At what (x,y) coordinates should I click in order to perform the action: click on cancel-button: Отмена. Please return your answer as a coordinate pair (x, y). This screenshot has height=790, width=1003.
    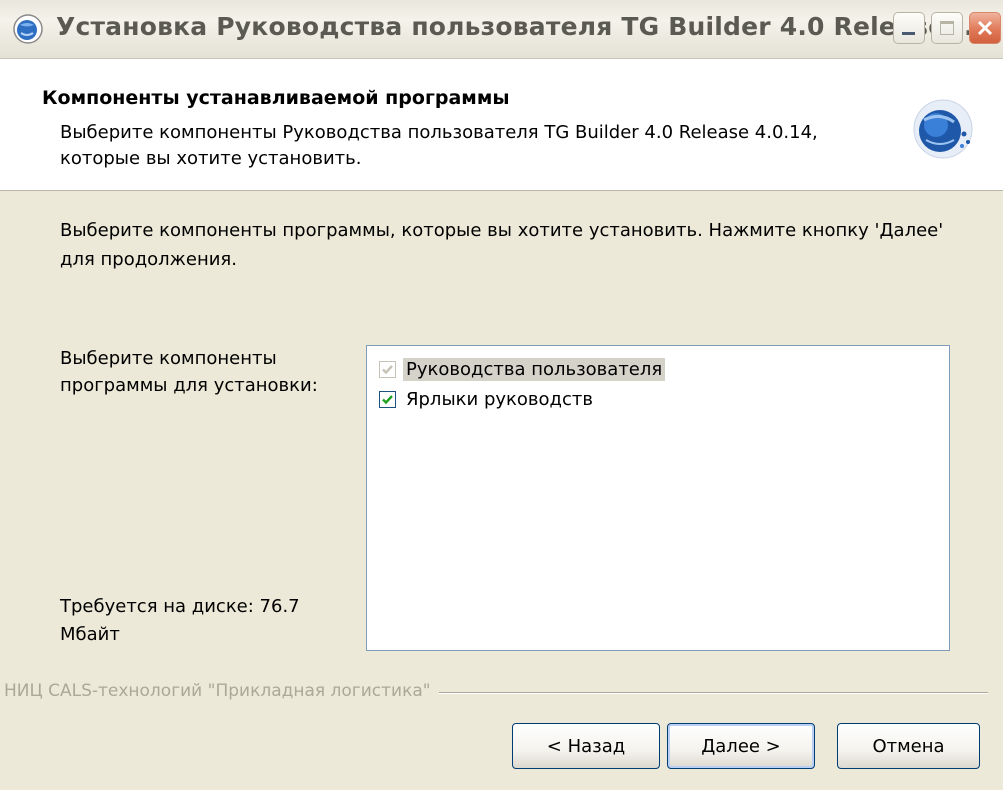
    Looking at the image, I should click on (908, 746).